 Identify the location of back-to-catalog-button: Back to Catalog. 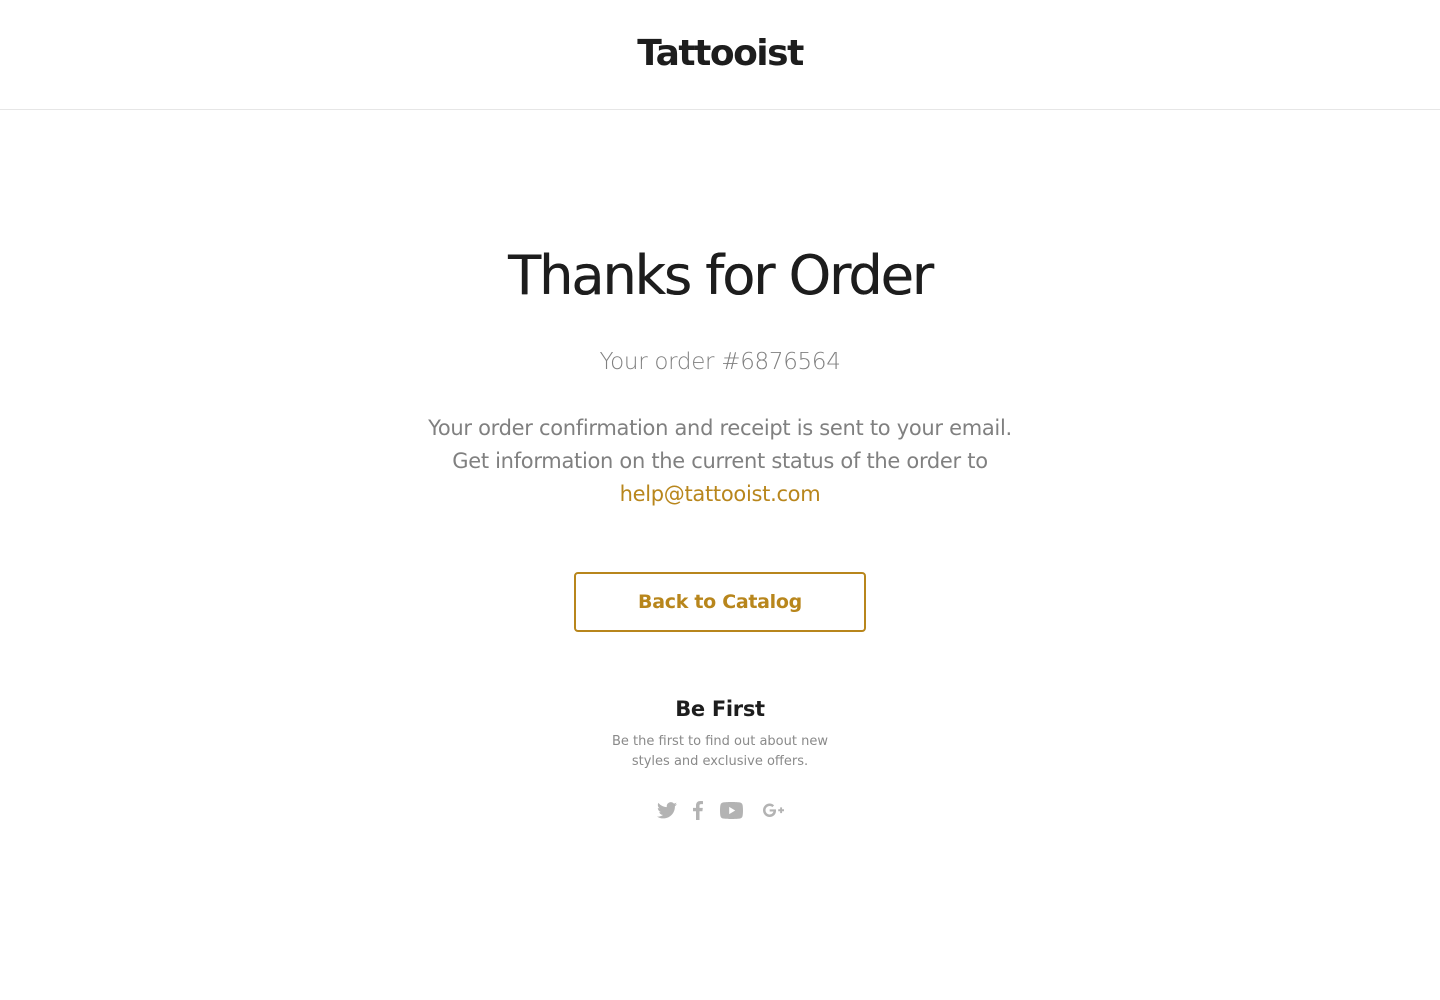
(720, 602).